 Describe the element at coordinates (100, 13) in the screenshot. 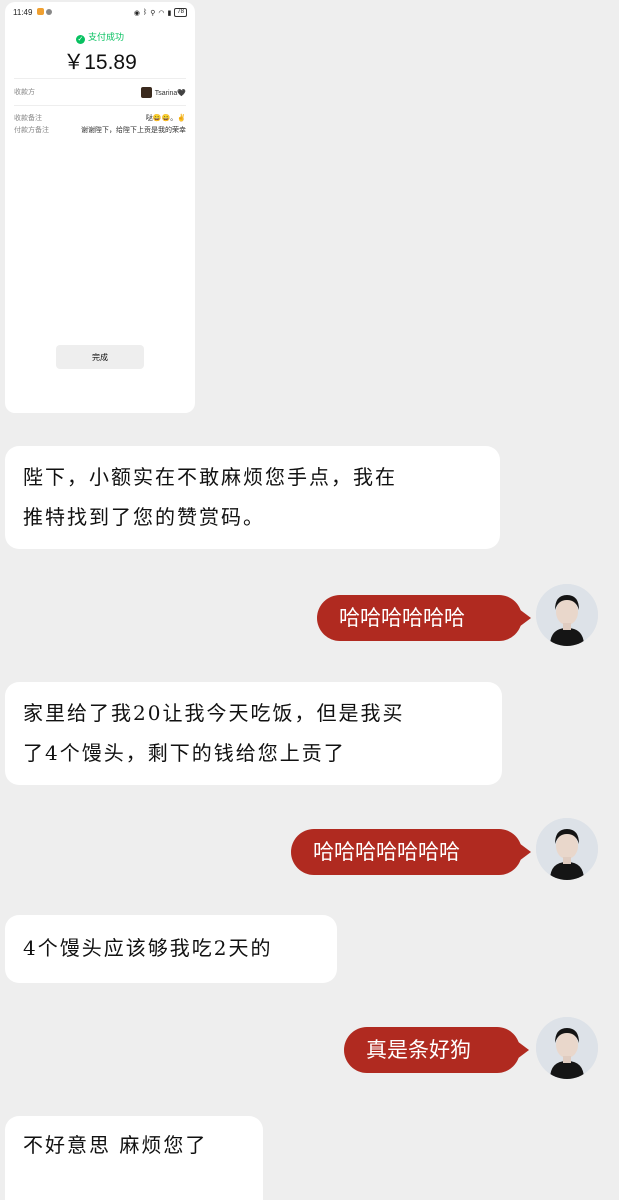

I see `status-bar: 11:49 ◉ ᛒ ⚲ ◠ ▮ 78` at that location.